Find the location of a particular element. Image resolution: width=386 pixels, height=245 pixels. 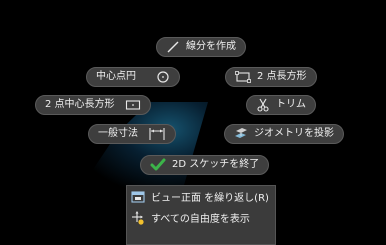

finish-sketch-button: 2D スケッチを終了 is located at coordinates (205, 165).